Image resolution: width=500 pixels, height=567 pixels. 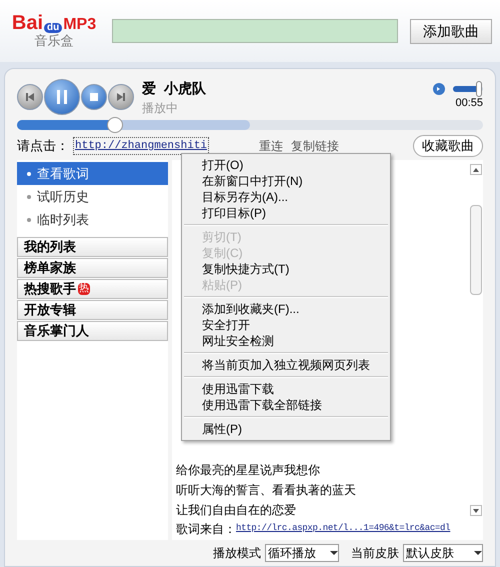 What do you see at coordinates (271, 146) in the screenshot?
I see `link-action: 重连` at bounding box center [271, 146].